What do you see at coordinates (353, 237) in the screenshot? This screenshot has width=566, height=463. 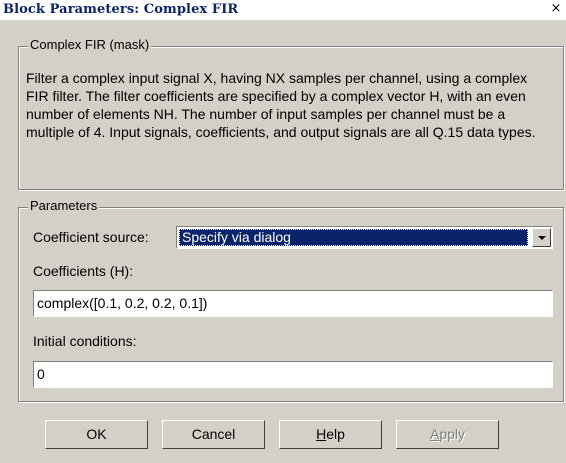 I see `coefficient-source-value: Specify via dialog` at bounding box center [353, 237].